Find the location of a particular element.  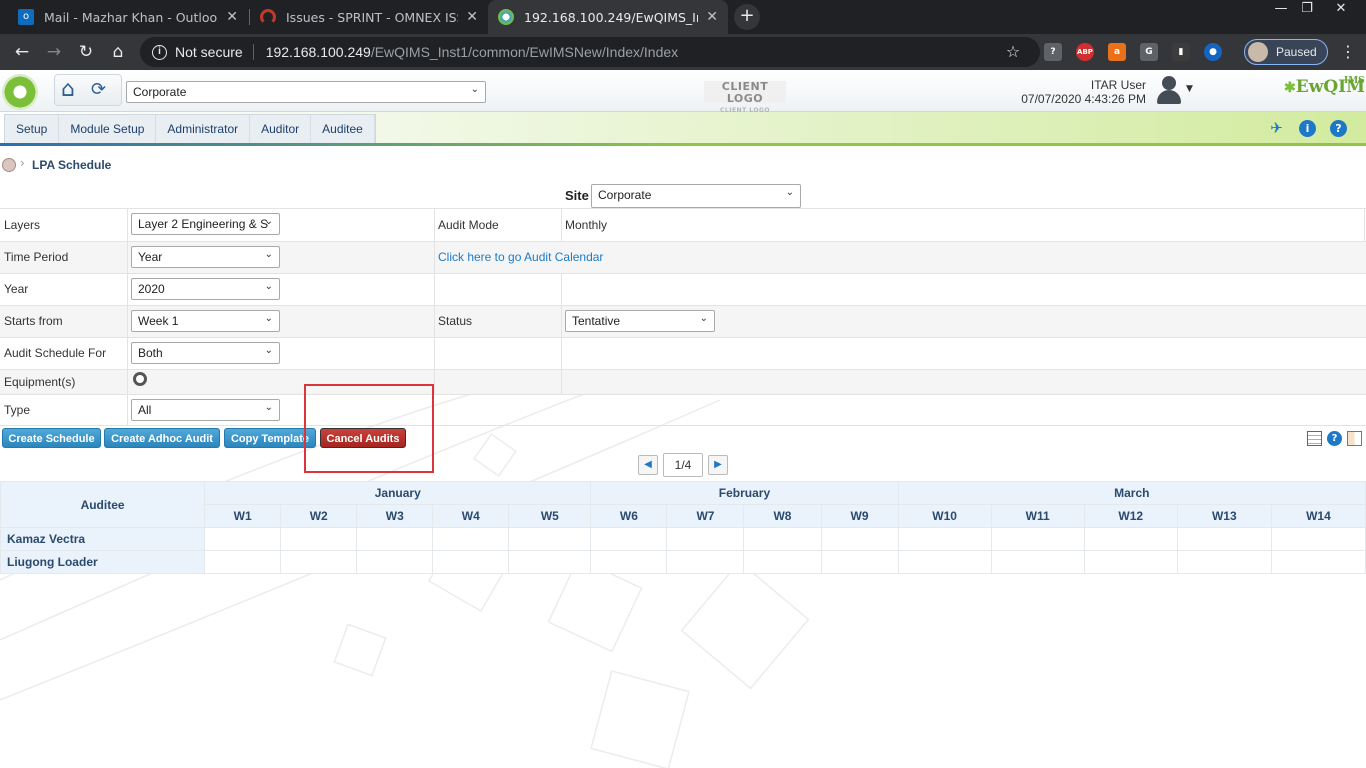

previous-page-button: ◀ is located at coordinates (648, 465).